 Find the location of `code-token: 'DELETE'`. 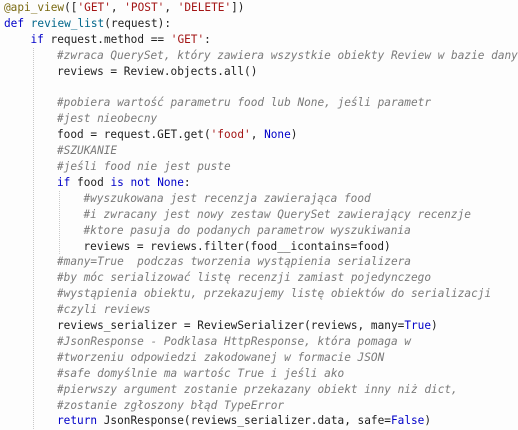

code-token: 'DELETE' is located at coordinates (204, 7).